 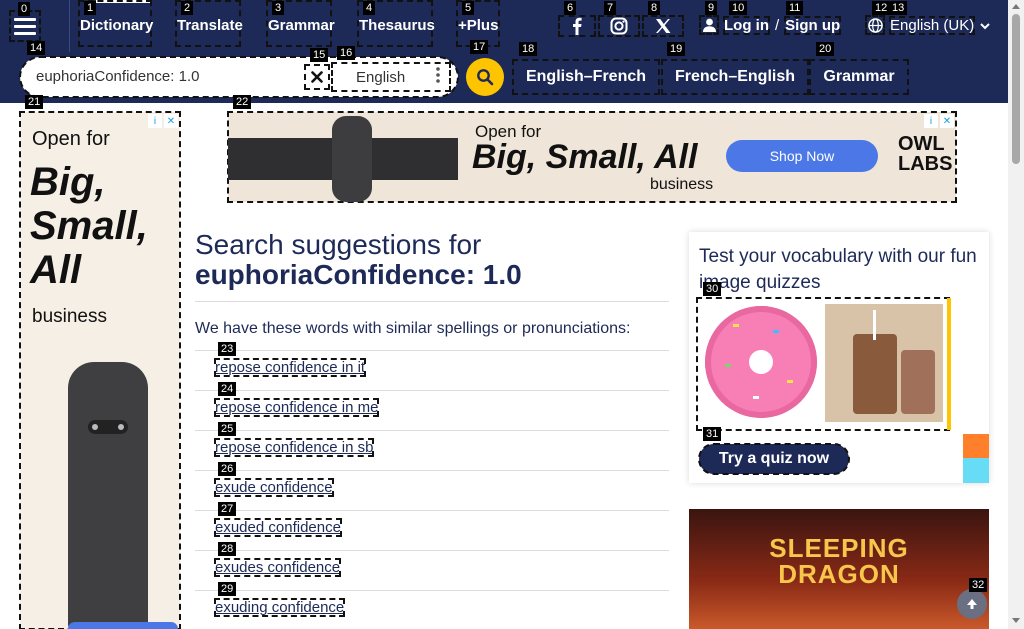 I want to click on tag-label: 17, so click(x=479, y=47).